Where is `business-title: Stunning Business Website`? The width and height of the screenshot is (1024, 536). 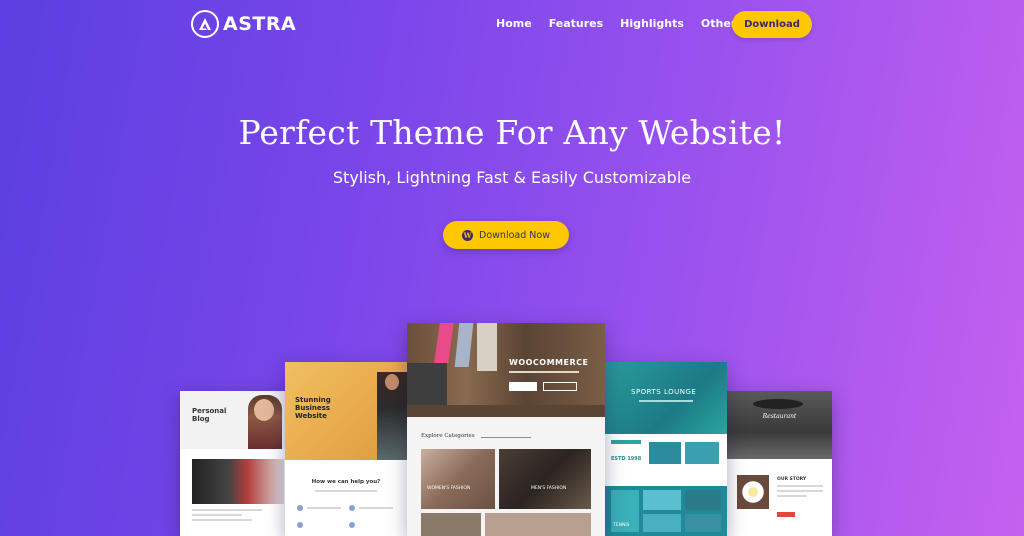
business-title: Stunning Business Website is located at coordinates (313, 408).